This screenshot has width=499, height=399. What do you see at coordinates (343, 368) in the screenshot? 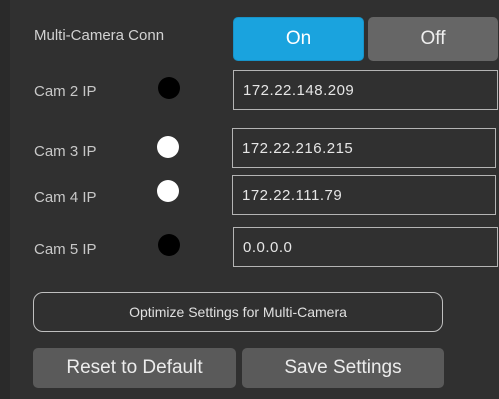
I see `save-settings-button: Save Settings` at bounding box center [343, 368].